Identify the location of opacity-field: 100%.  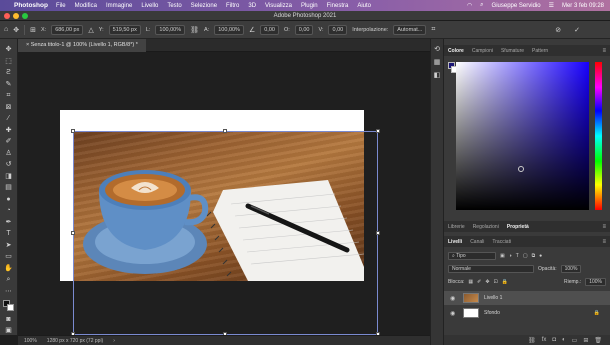
(571, 269).